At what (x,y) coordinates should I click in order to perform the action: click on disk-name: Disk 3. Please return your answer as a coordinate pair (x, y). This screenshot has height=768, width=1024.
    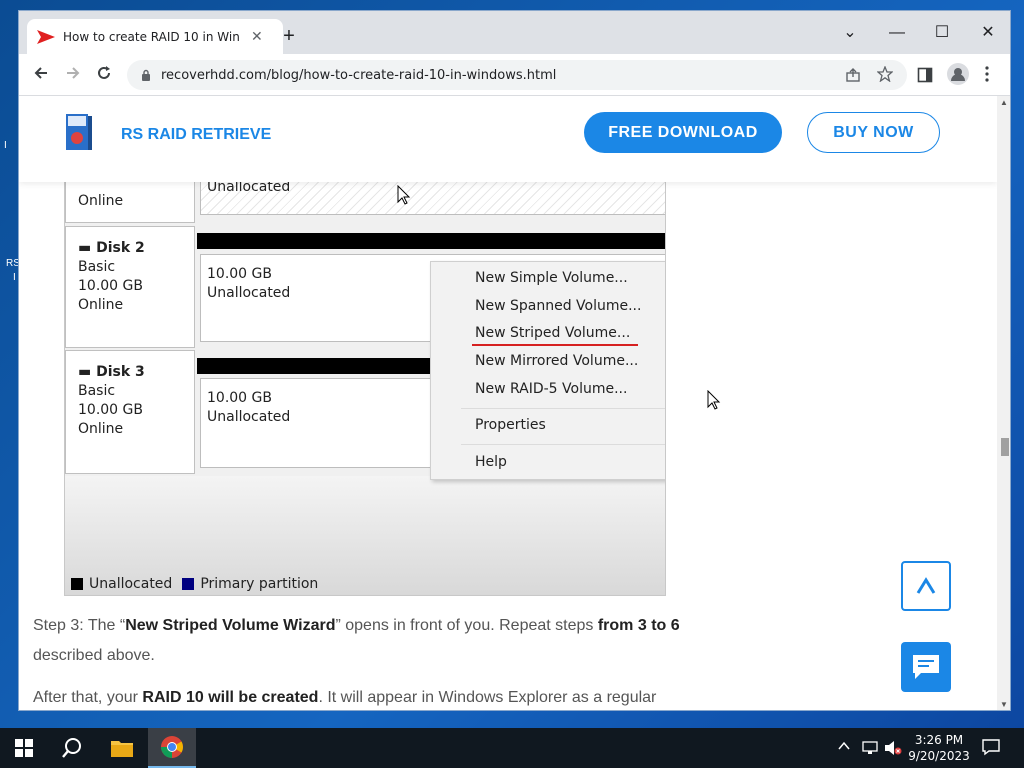
    Looking at the image, I should click on (120, 372).